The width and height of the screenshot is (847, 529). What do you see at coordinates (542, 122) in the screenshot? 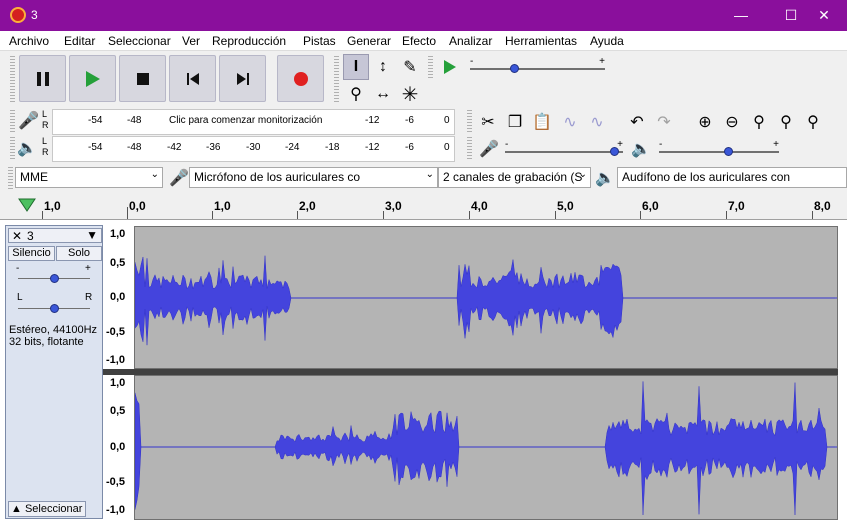
I see `paste-button: 📋` at bounding box center [542, 122].